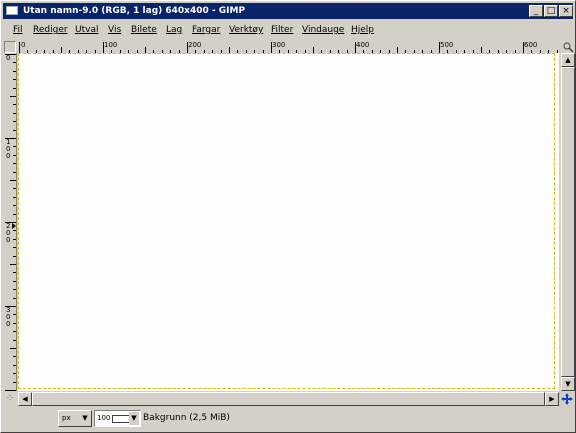 Image resolution: width=576 pixels, height=433 pixels. What do you see at coordinates (10, 47) in the screenshot?
I see `ruler-corner` at bounding box center [10, 47].